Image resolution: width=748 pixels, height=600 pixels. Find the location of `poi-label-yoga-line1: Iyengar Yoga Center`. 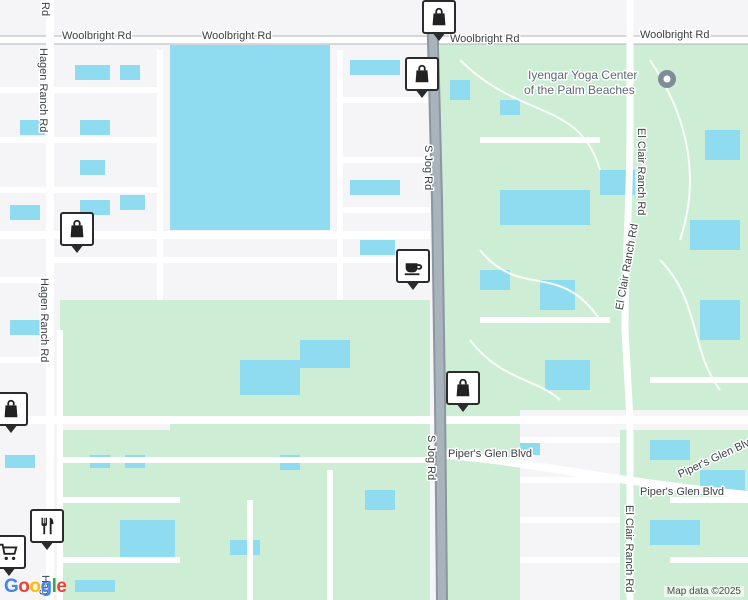

poi-label-yoga-line1: Iyengar Yoga Center is located at coordinates (582, 75).